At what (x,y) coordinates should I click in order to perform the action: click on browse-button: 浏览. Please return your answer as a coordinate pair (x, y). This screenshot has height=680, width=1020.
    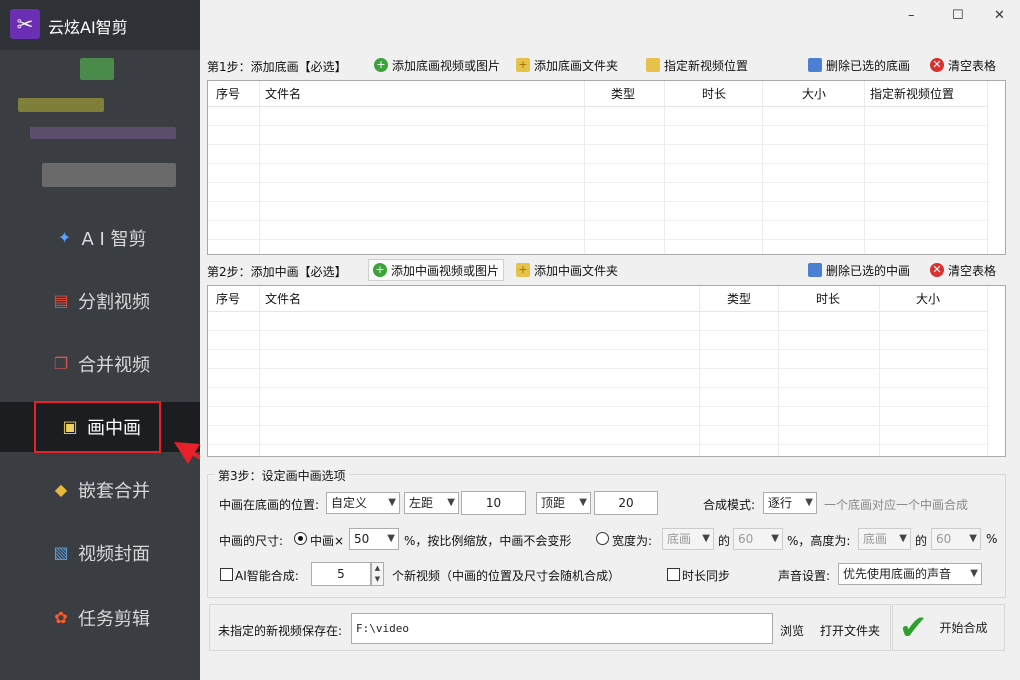
    Looking at the image, I should click on (792, 630).